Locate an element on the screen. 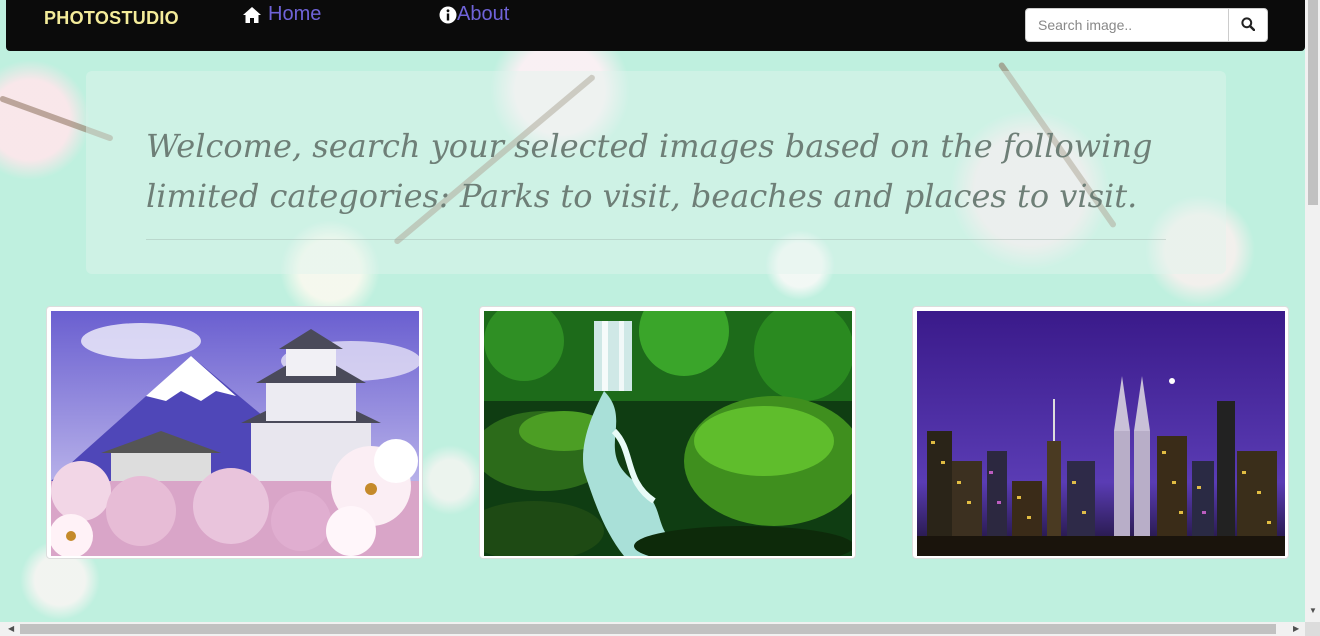 The image size is (1320, 636). search-button is located at coordinates (1247, 25).